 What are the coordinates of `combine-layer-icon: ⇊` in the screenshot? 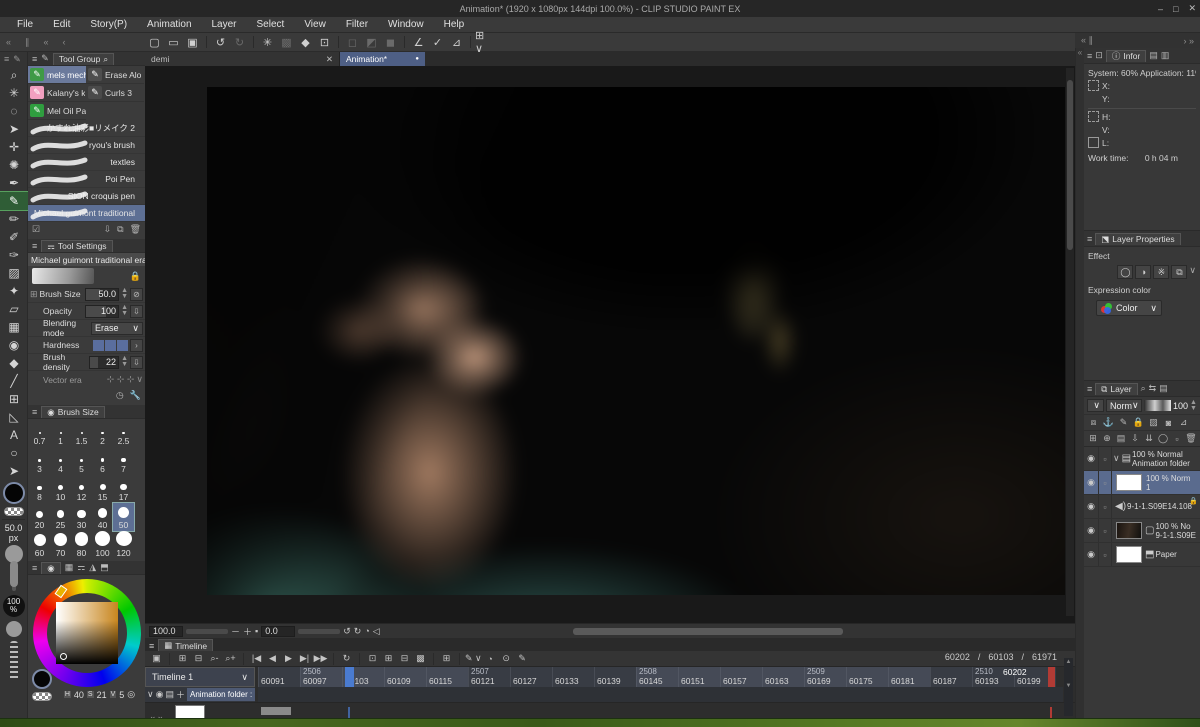 It's located at (1149, 438).